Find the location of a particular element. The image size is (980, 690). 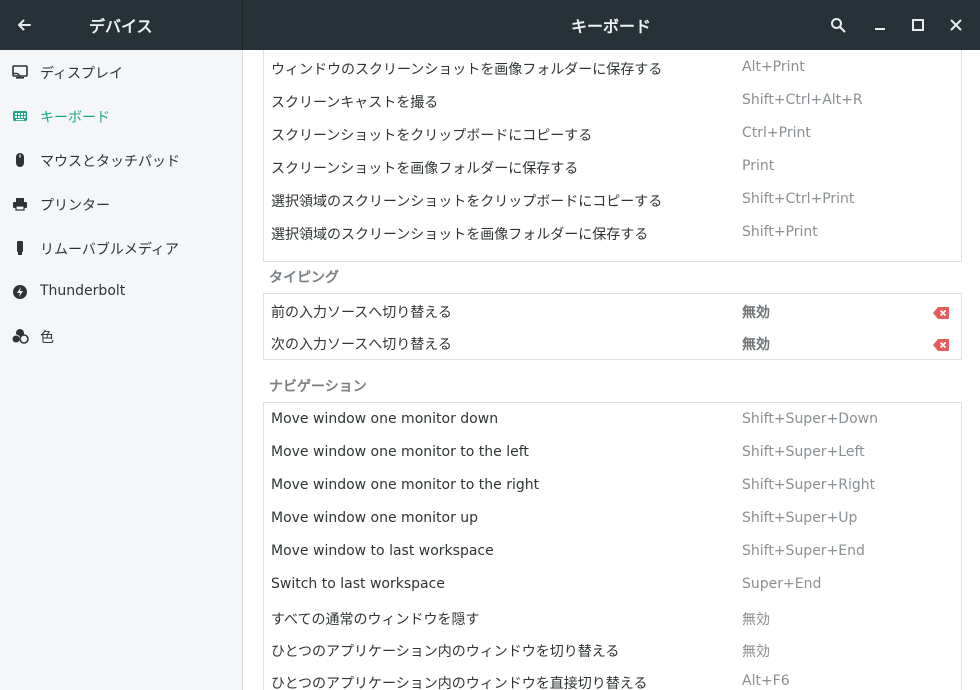

sidebar-item-mouse: マウスとタッチパッド is located at coordinates (121, 160).